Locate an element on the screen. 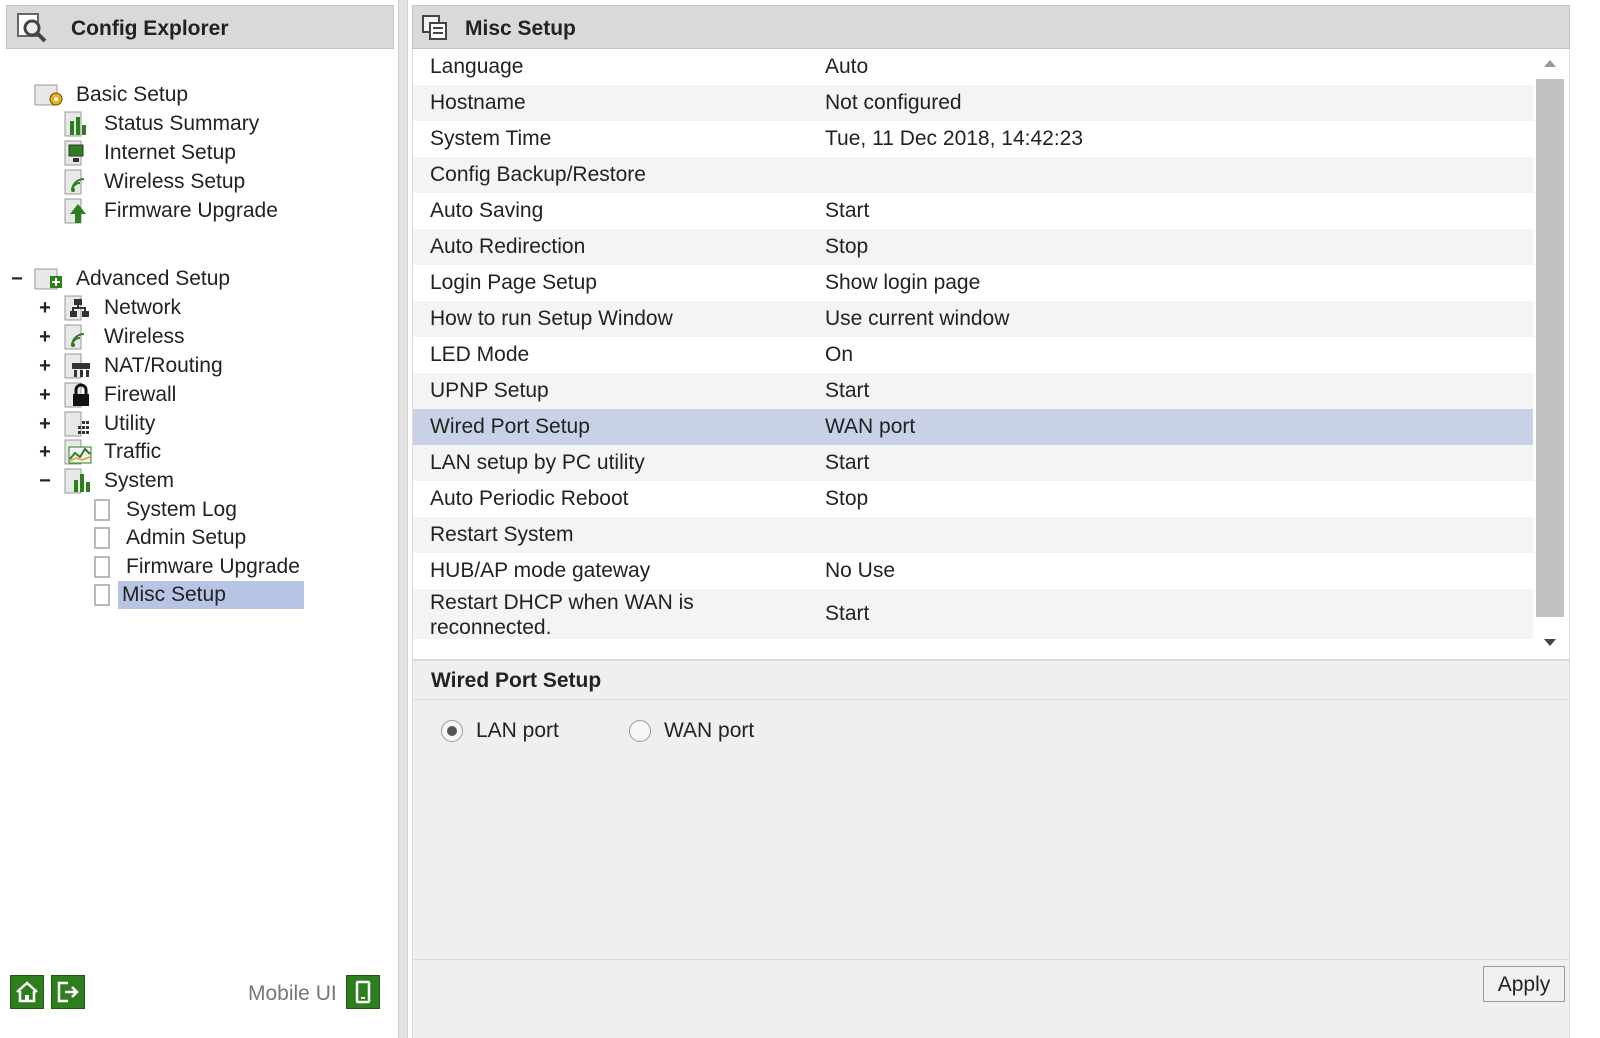 This screenshot has width=1600, height=1038. tree-item-internet-setup: Internet Setup is located at coordinates (214, 153).